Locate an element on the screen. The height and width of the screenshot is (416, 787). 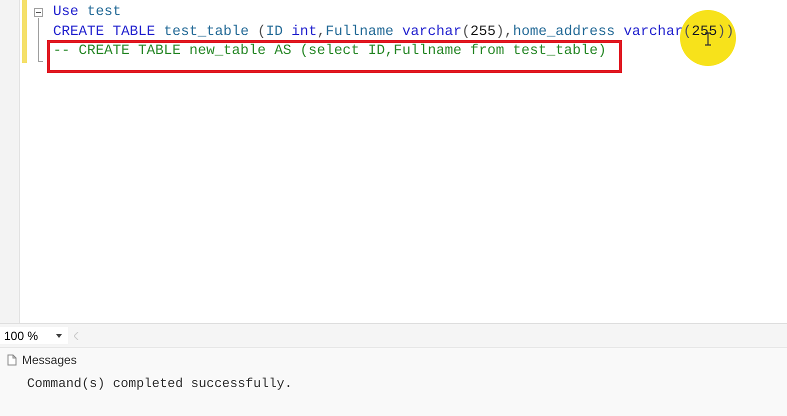
change-bar is located at coordinates (24, 31).